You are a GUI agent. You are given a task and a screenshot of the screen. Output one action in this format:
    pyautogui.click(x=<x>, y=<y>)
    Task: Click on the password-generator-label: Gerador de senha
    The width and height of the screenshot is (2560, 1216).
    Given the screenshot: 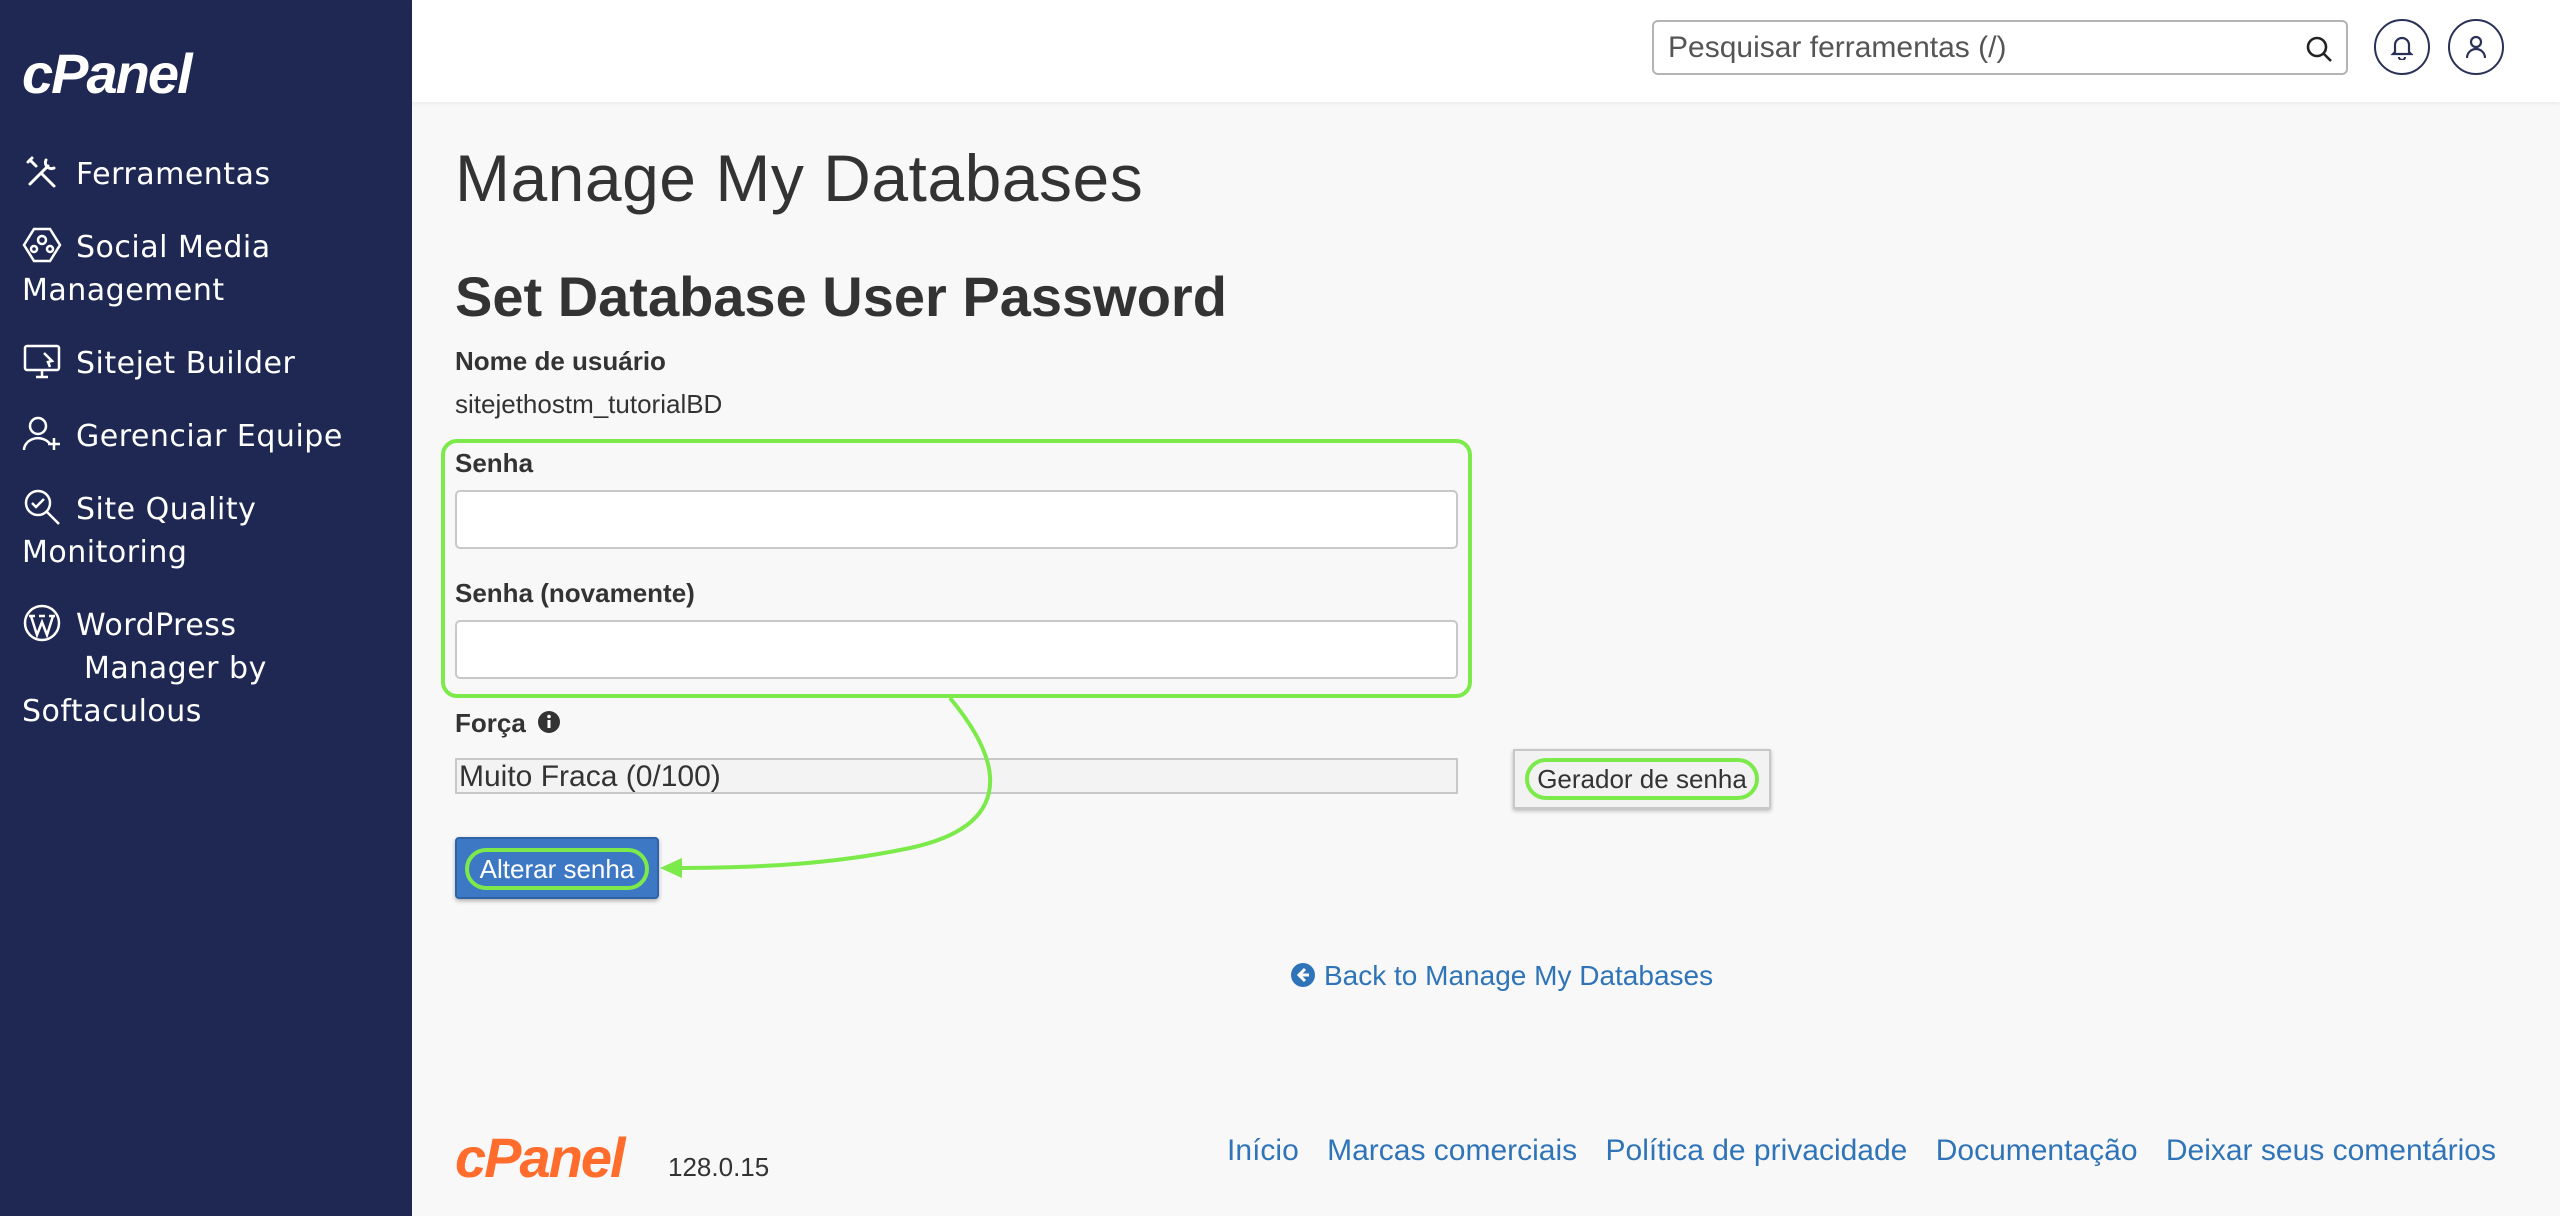 What is the action you would take?
    pyautogui.click(x=1642, y=779)
    